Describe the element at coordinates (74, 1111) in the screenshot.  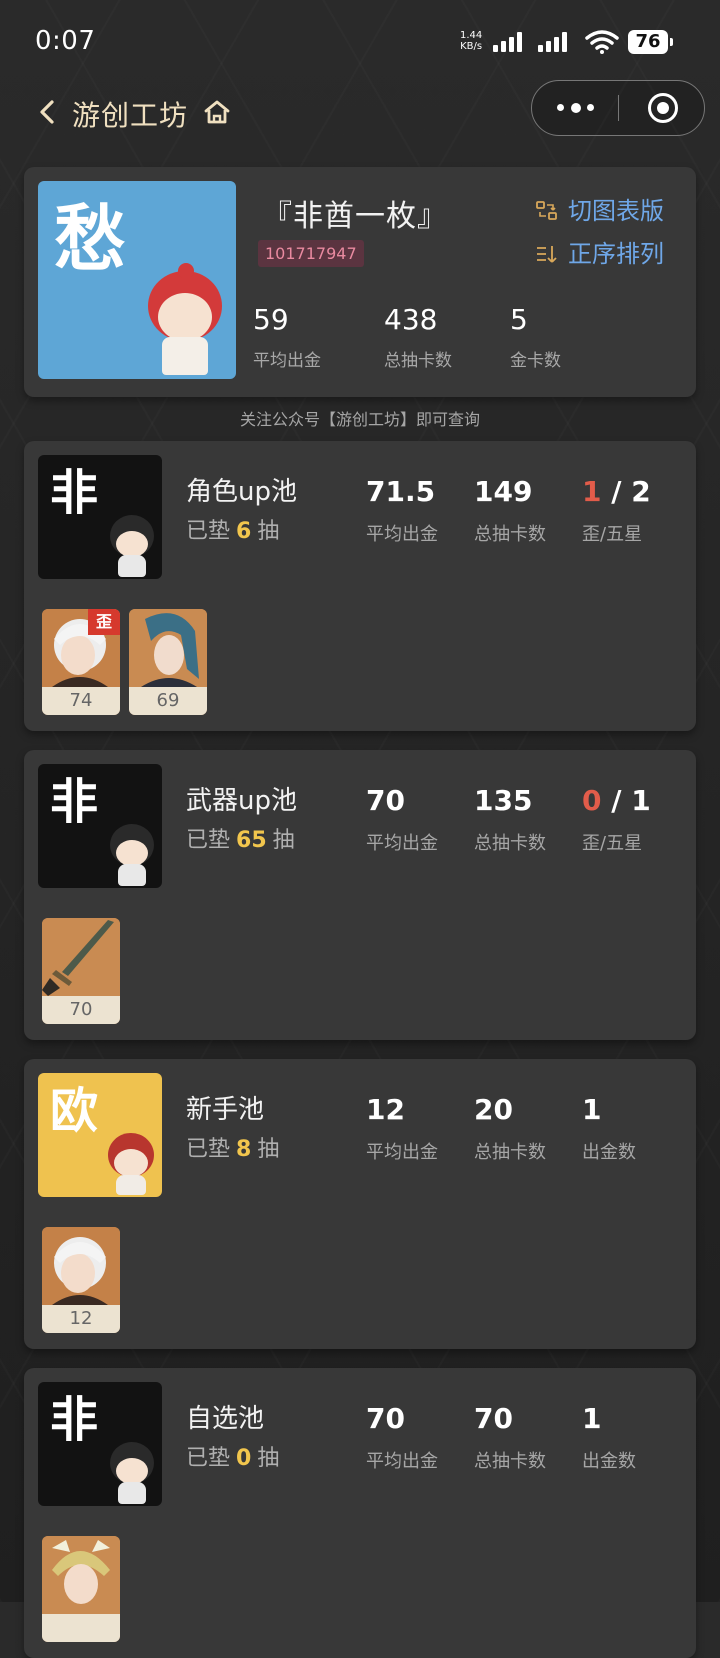
I see `pool-badge-char: 欧` at that location.